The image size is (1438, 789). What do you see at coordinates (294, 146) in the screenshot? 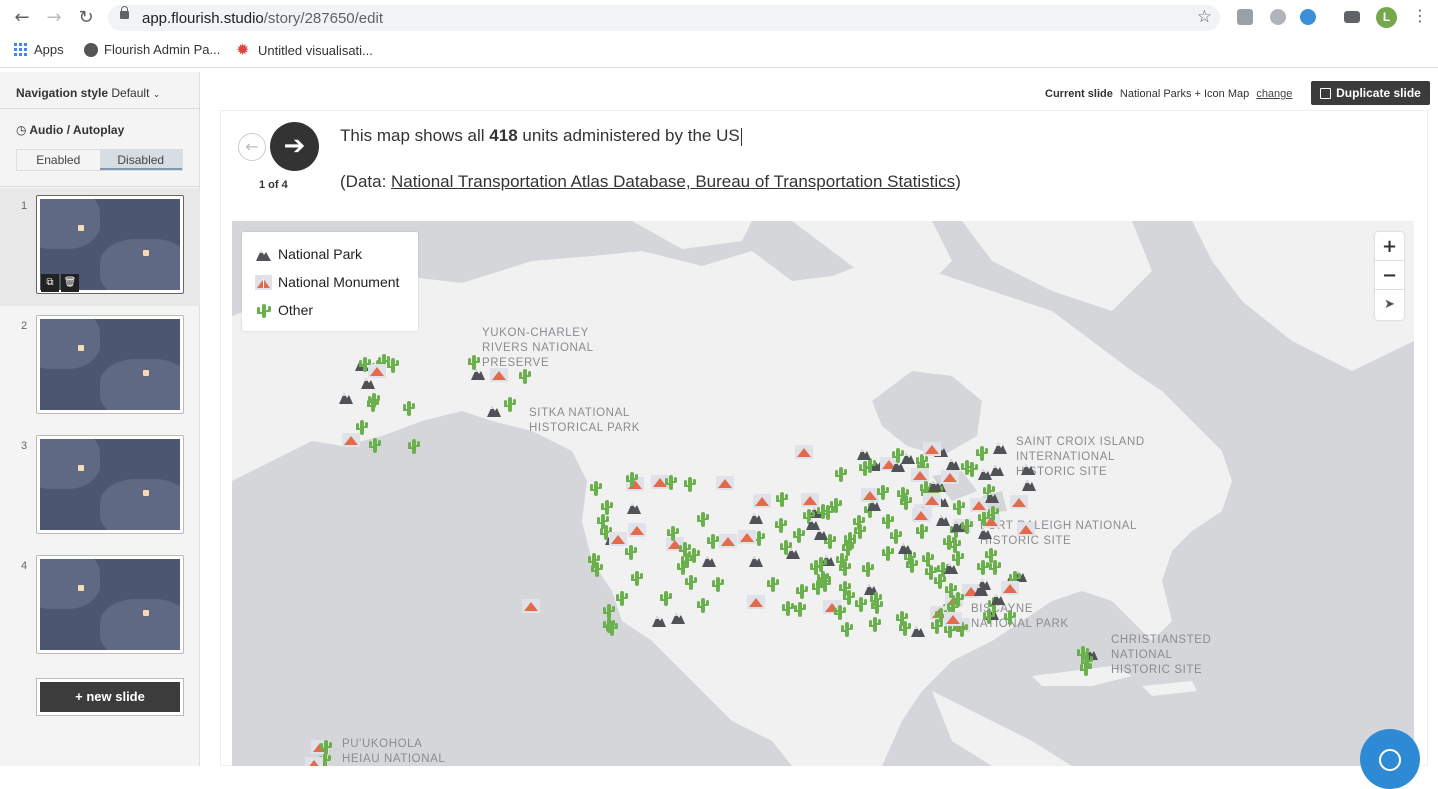
I see `next-slide-button: ➔` at bounding box center [294, 146].